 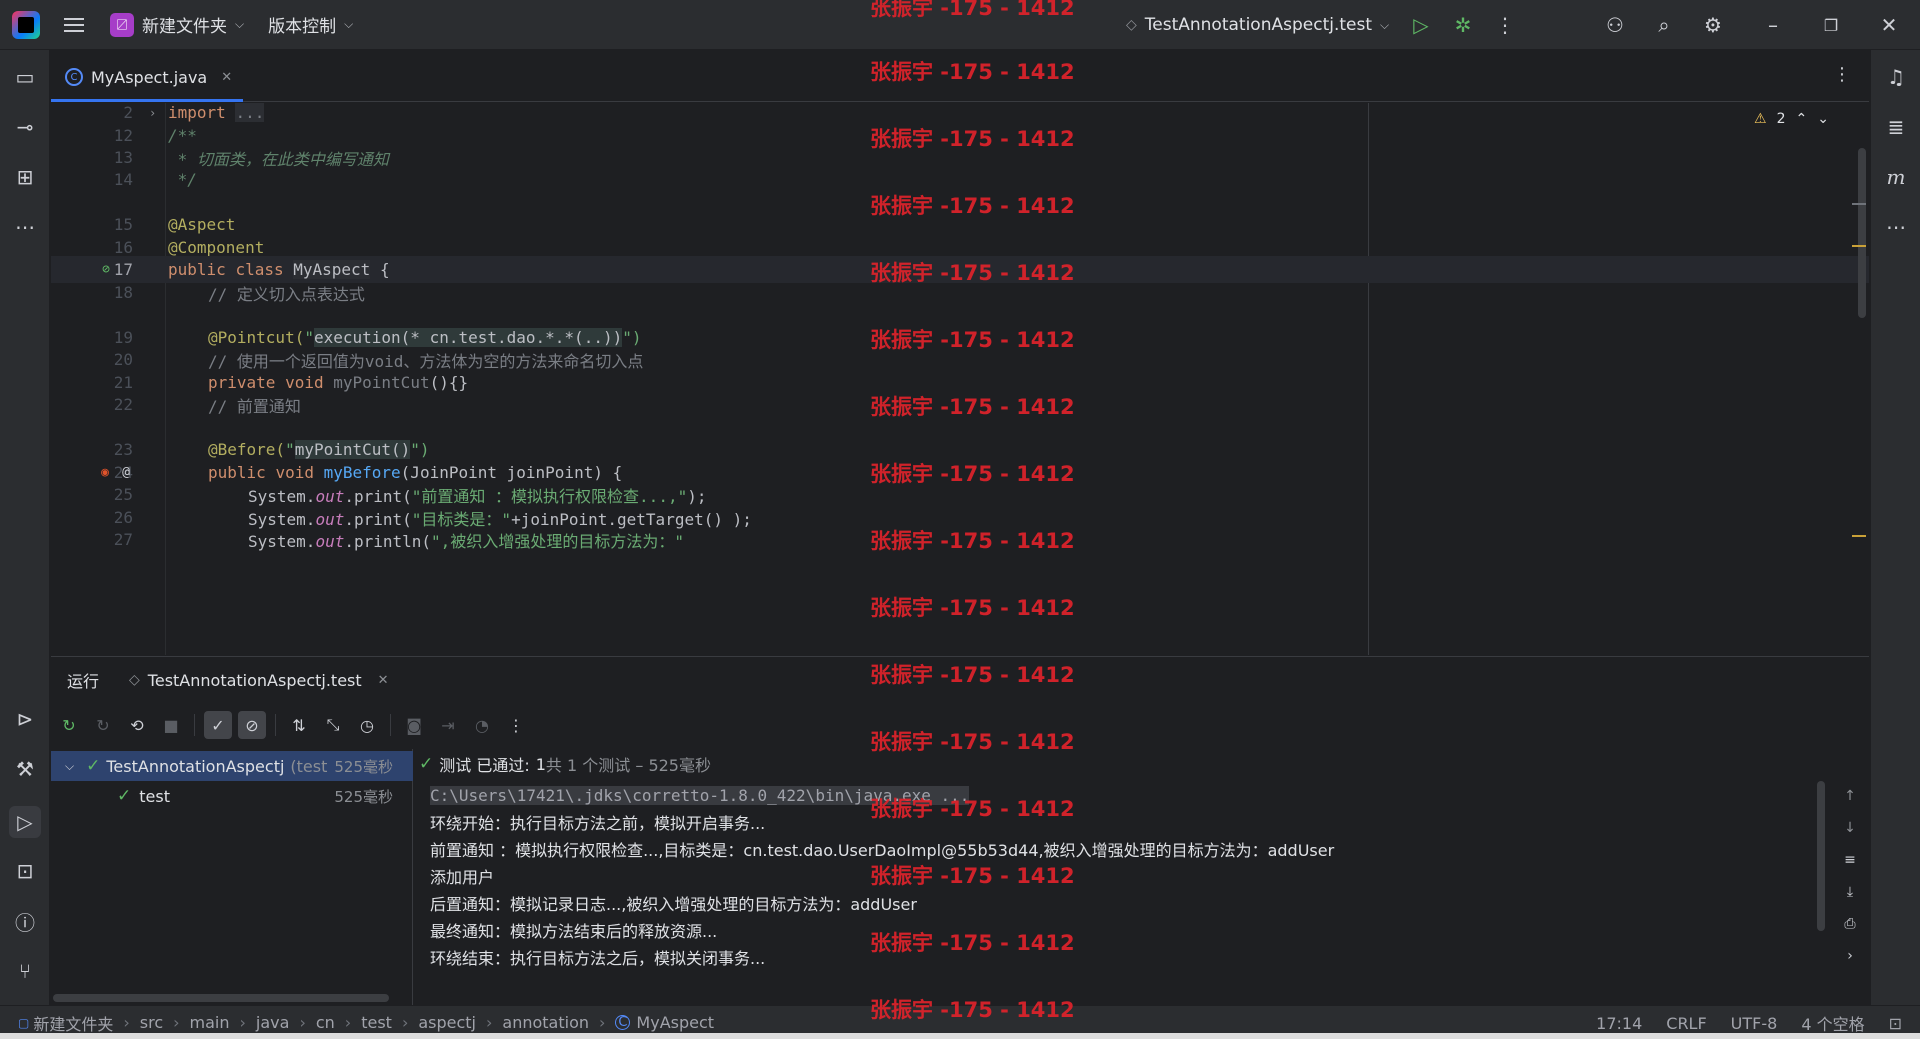 What do you see at coordinates (310, 24) in the screenshot?
I see `vcs-selector: 版本控制 ⌵` at bounding box center [310, 24].